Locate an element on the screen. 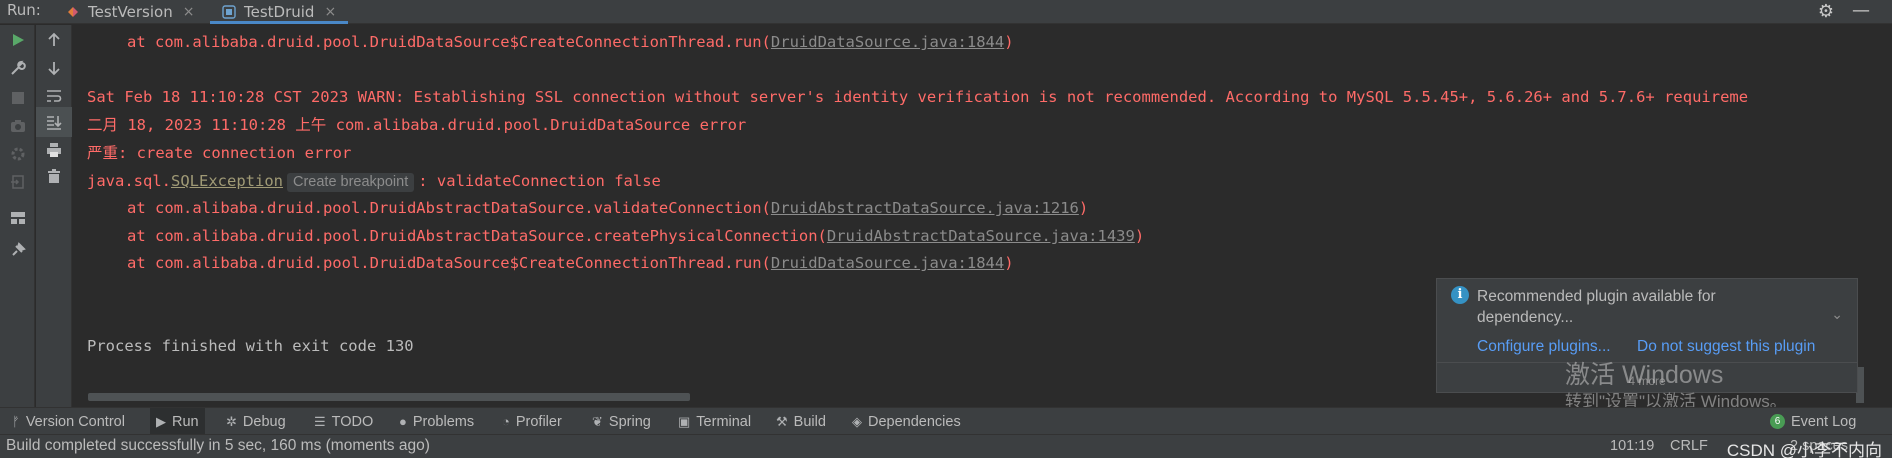 The height and width of the screenshot is (458, 1892). hammer-icon: ⚒ is located at coordinates (782, 421).